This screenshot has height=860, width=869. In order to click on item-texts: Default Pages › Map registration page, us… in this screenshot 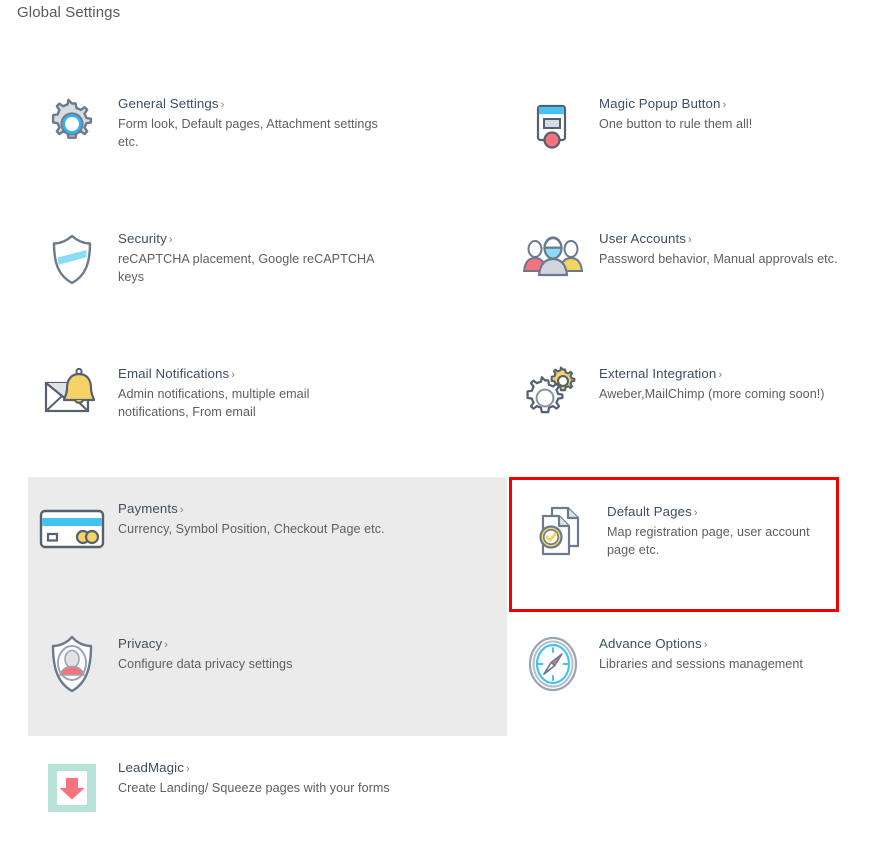, I will do `click(721, 529)`.